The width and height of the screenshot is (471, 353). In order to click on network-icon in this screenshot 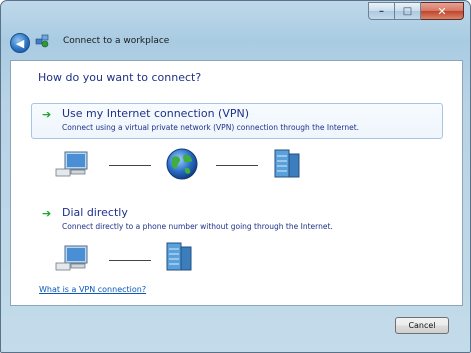, I will do `click(42, 41)`.